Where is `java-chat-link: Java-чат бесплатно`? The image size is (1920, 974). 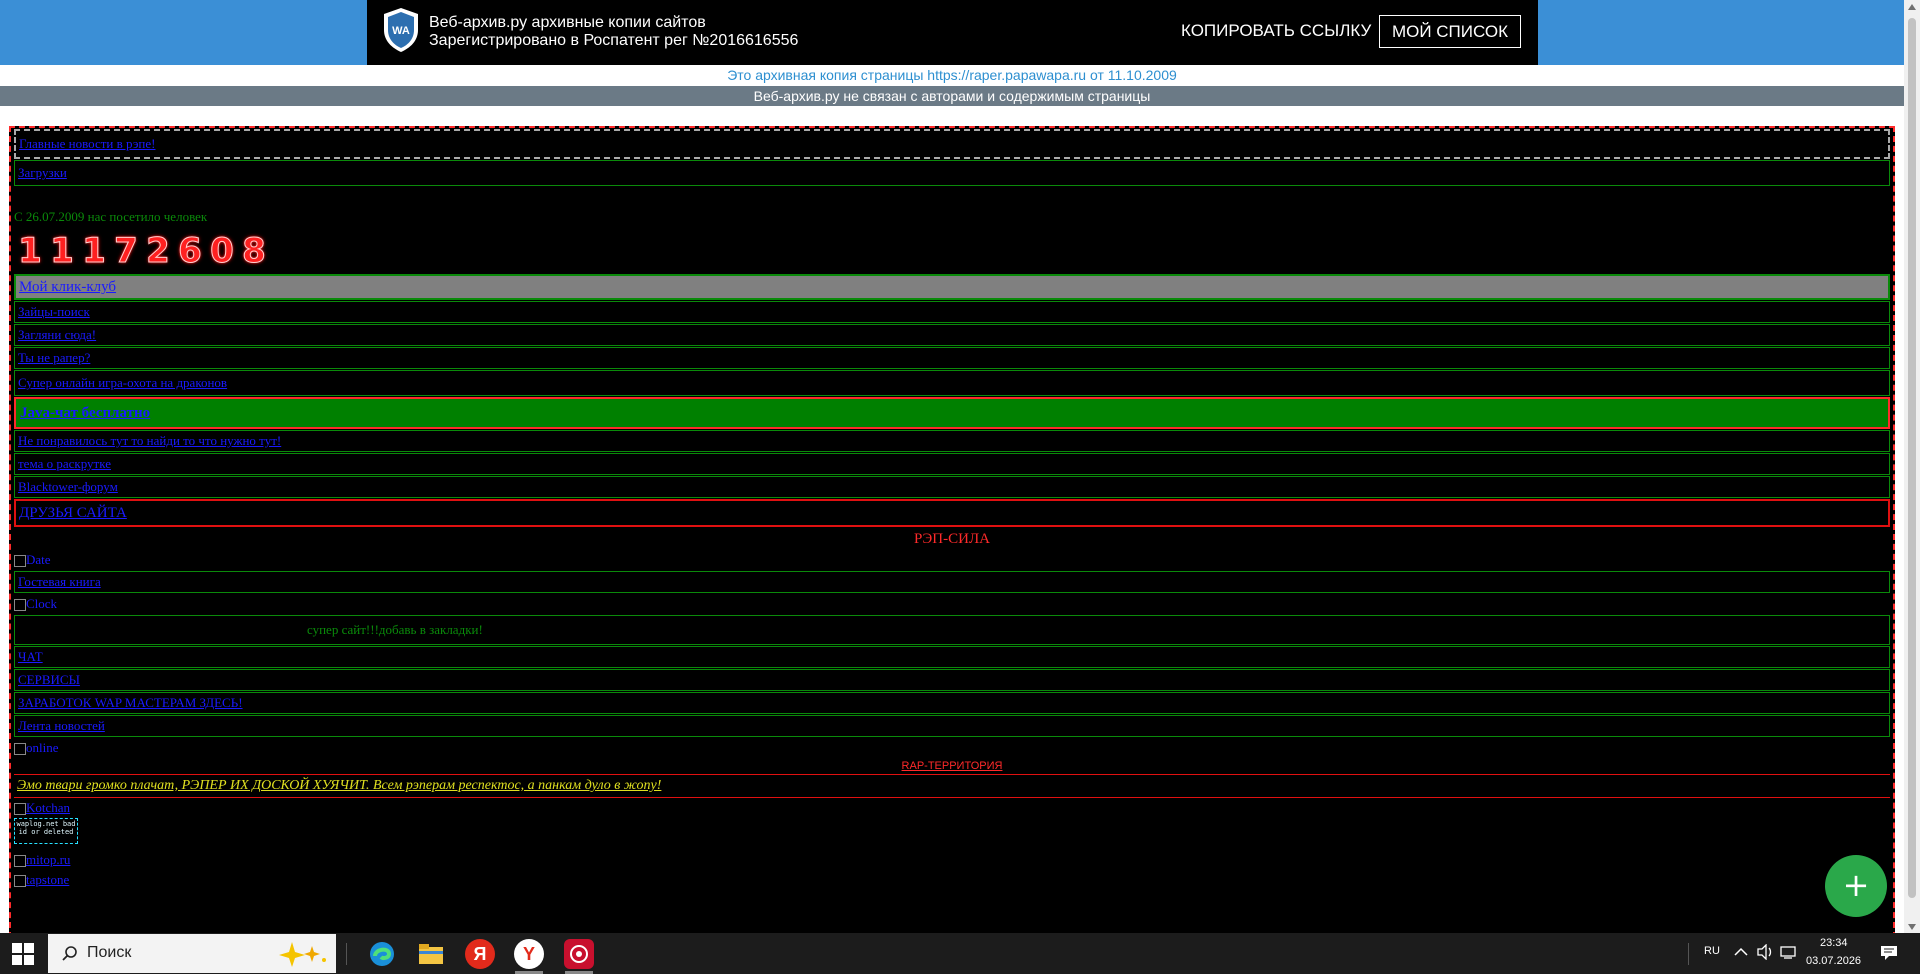
java-chat-link: Java-чат бесплатно is located at coordinates (85, 413).